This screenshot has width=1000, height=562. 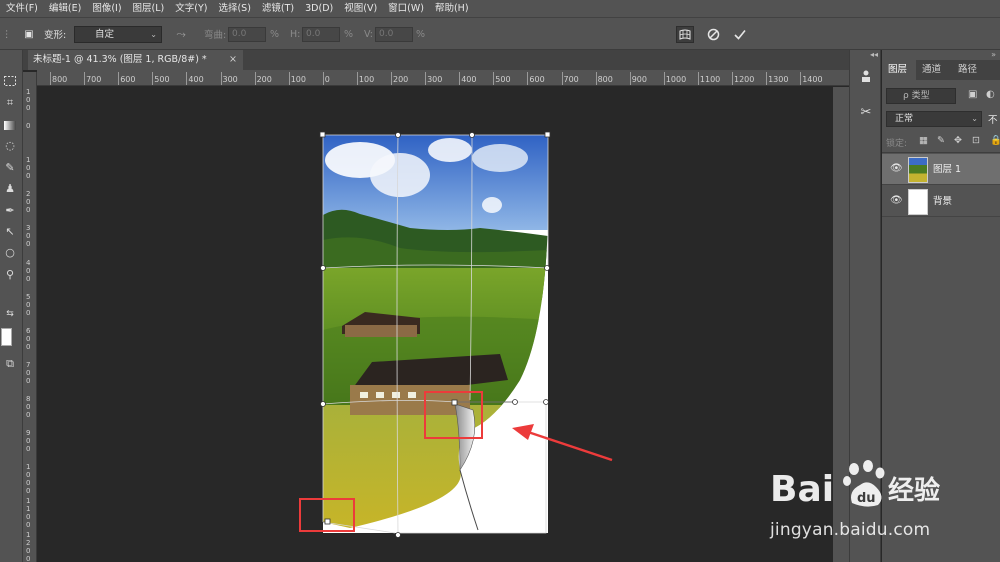 I want to click on blend-mode-dropdown: 正常 ⌄, so click(x=934, y=119).